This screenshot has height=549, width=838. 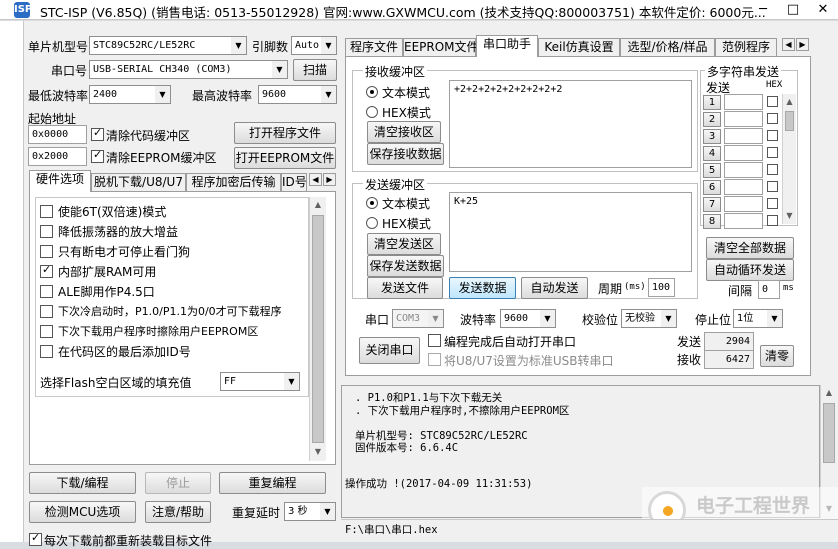 I want to click on fill-value-select: FF ▼, so click(x=260, y=381).